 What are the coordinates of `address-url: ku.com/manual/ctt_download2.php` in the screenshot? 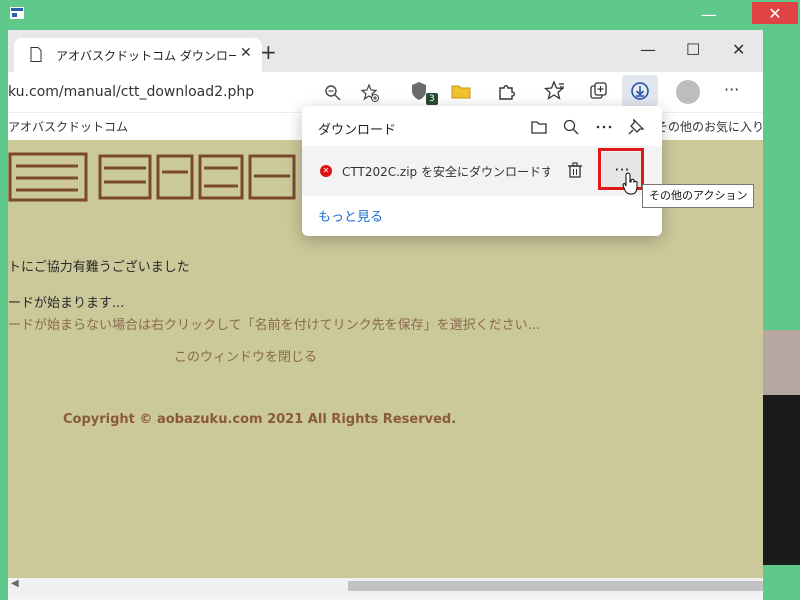 It's located at (131, 92).